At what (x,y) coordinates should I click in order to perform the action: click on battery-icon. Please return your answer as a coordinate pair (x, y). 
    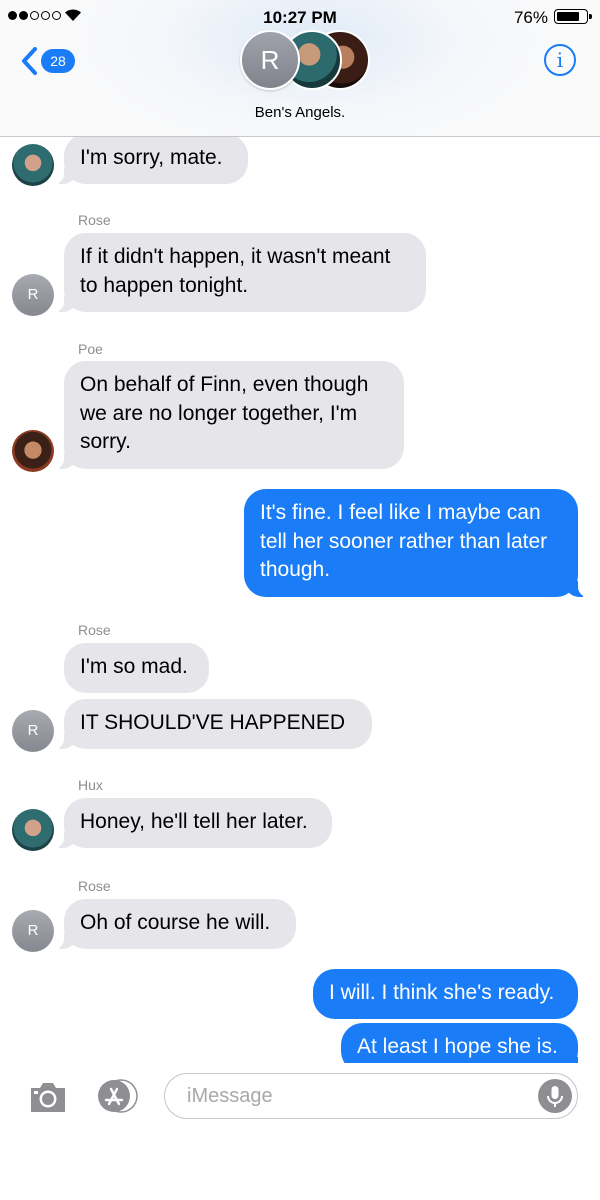
    Looking at the image, I should click on (573, 16).